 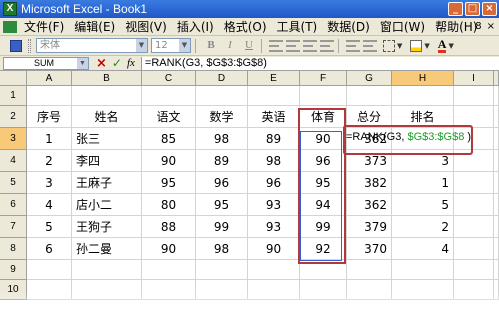 I want to click on cell-index: 4, so click(x=49, y=205).